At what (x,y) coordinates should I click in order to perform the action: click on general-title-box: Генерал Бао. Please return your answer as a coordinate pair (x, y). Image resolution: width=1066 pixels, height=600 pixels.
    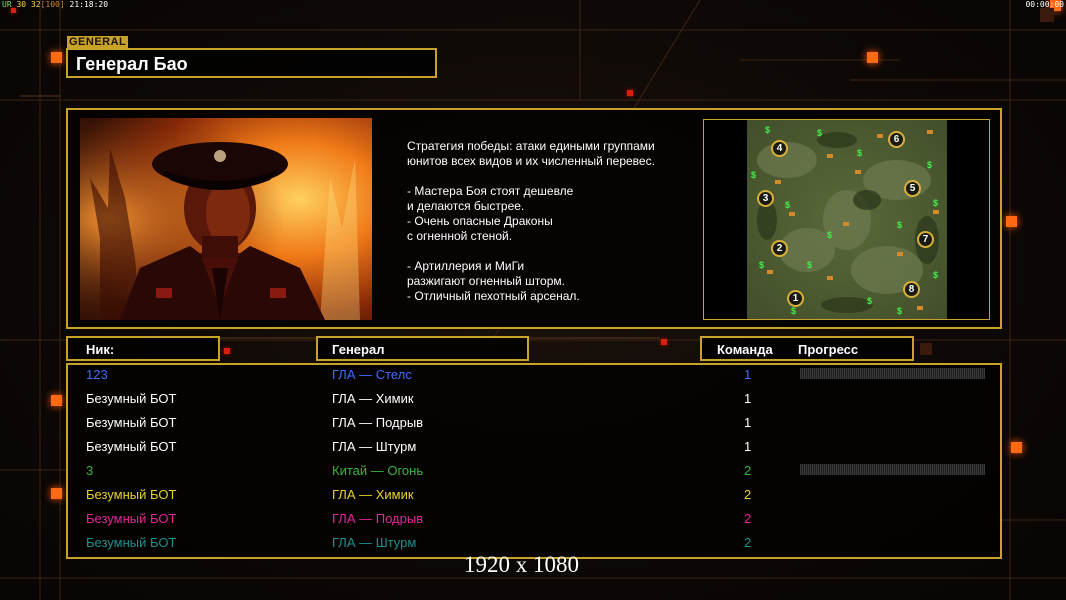
    Looking at the image, I should click on (251, 63).